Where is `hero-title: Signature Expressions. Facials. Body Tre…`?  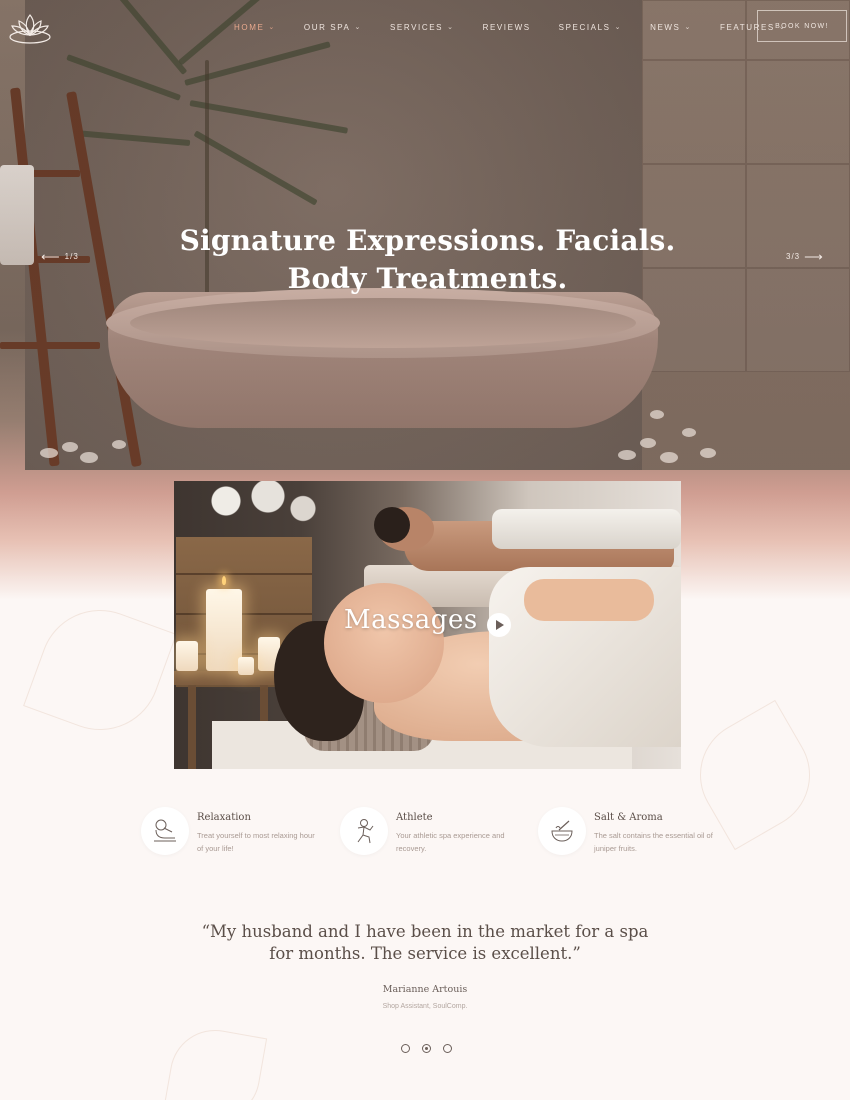
hero-title: Signature Expressions. Facials. Body Tre… is located at coordinates (427, 260).